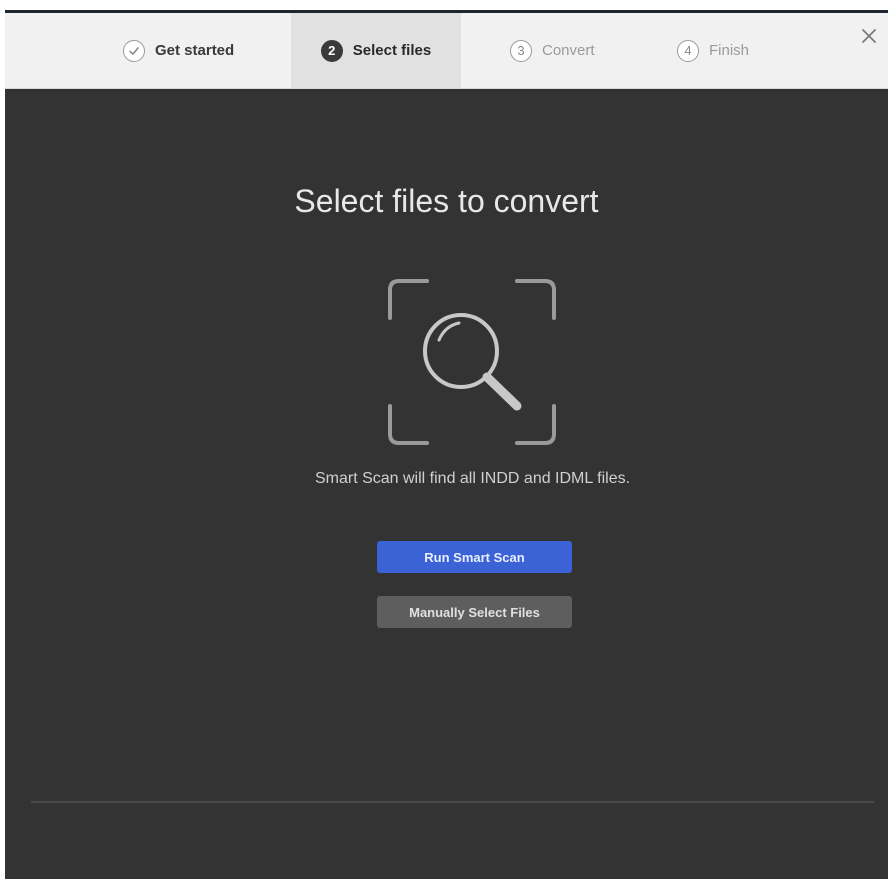 The image size is (896, 884). What do you see at coordinates (195, 50) in the screenshot?
I see `step-label: Get started` at bounding box center [195, 50].